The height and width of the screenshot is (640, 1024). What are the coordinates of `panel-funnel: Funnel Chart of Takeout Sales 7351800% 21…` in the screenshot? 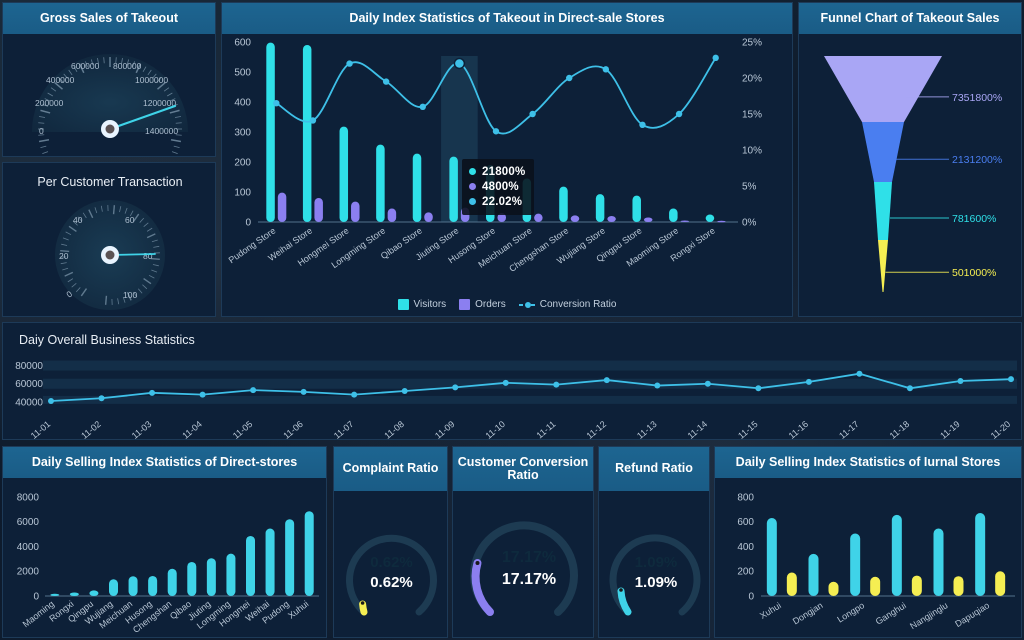 It's located at (910, 159).